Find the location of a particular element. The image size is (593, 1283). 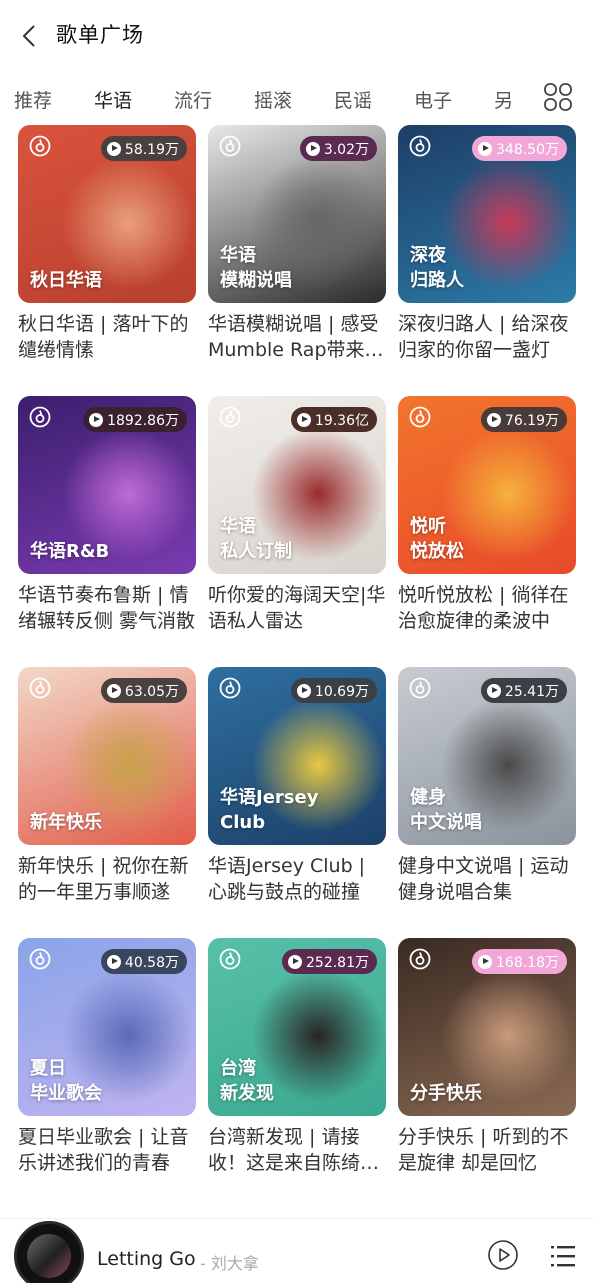

play-count: 252.81万 is located at coordinates (337, 962).